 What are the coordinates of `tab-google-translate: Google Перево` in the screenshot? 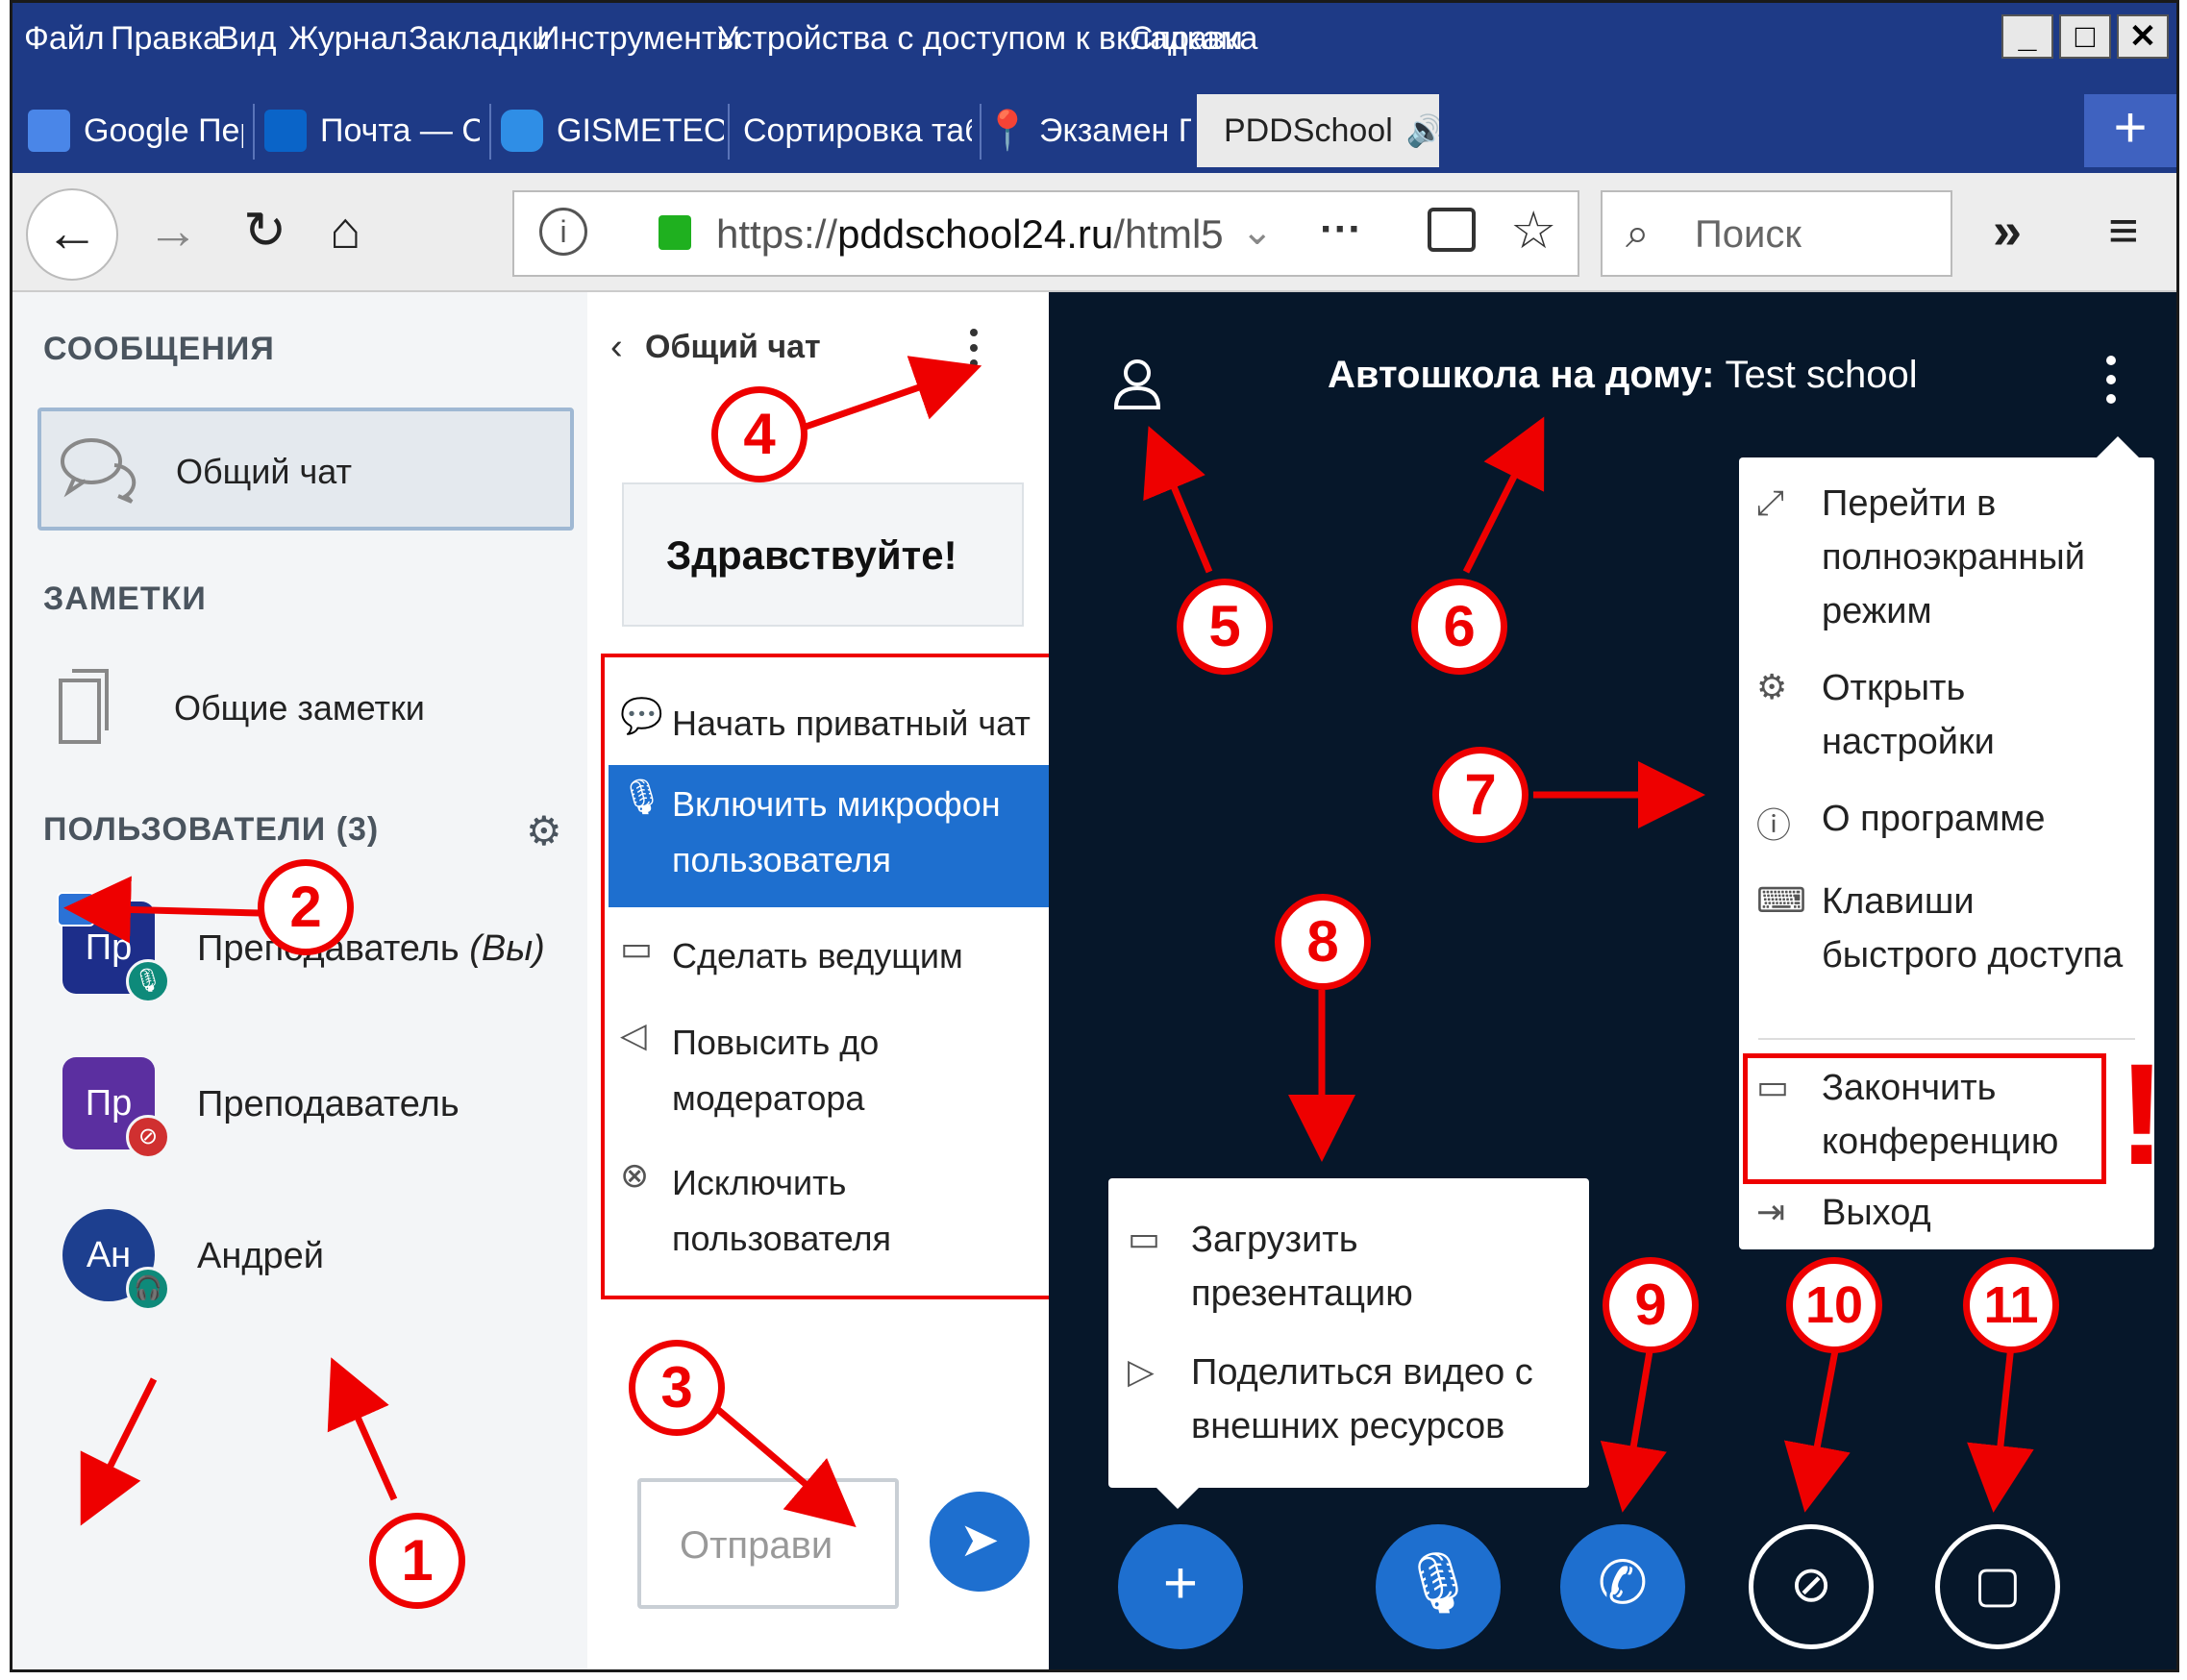 It's located at (135, 131).